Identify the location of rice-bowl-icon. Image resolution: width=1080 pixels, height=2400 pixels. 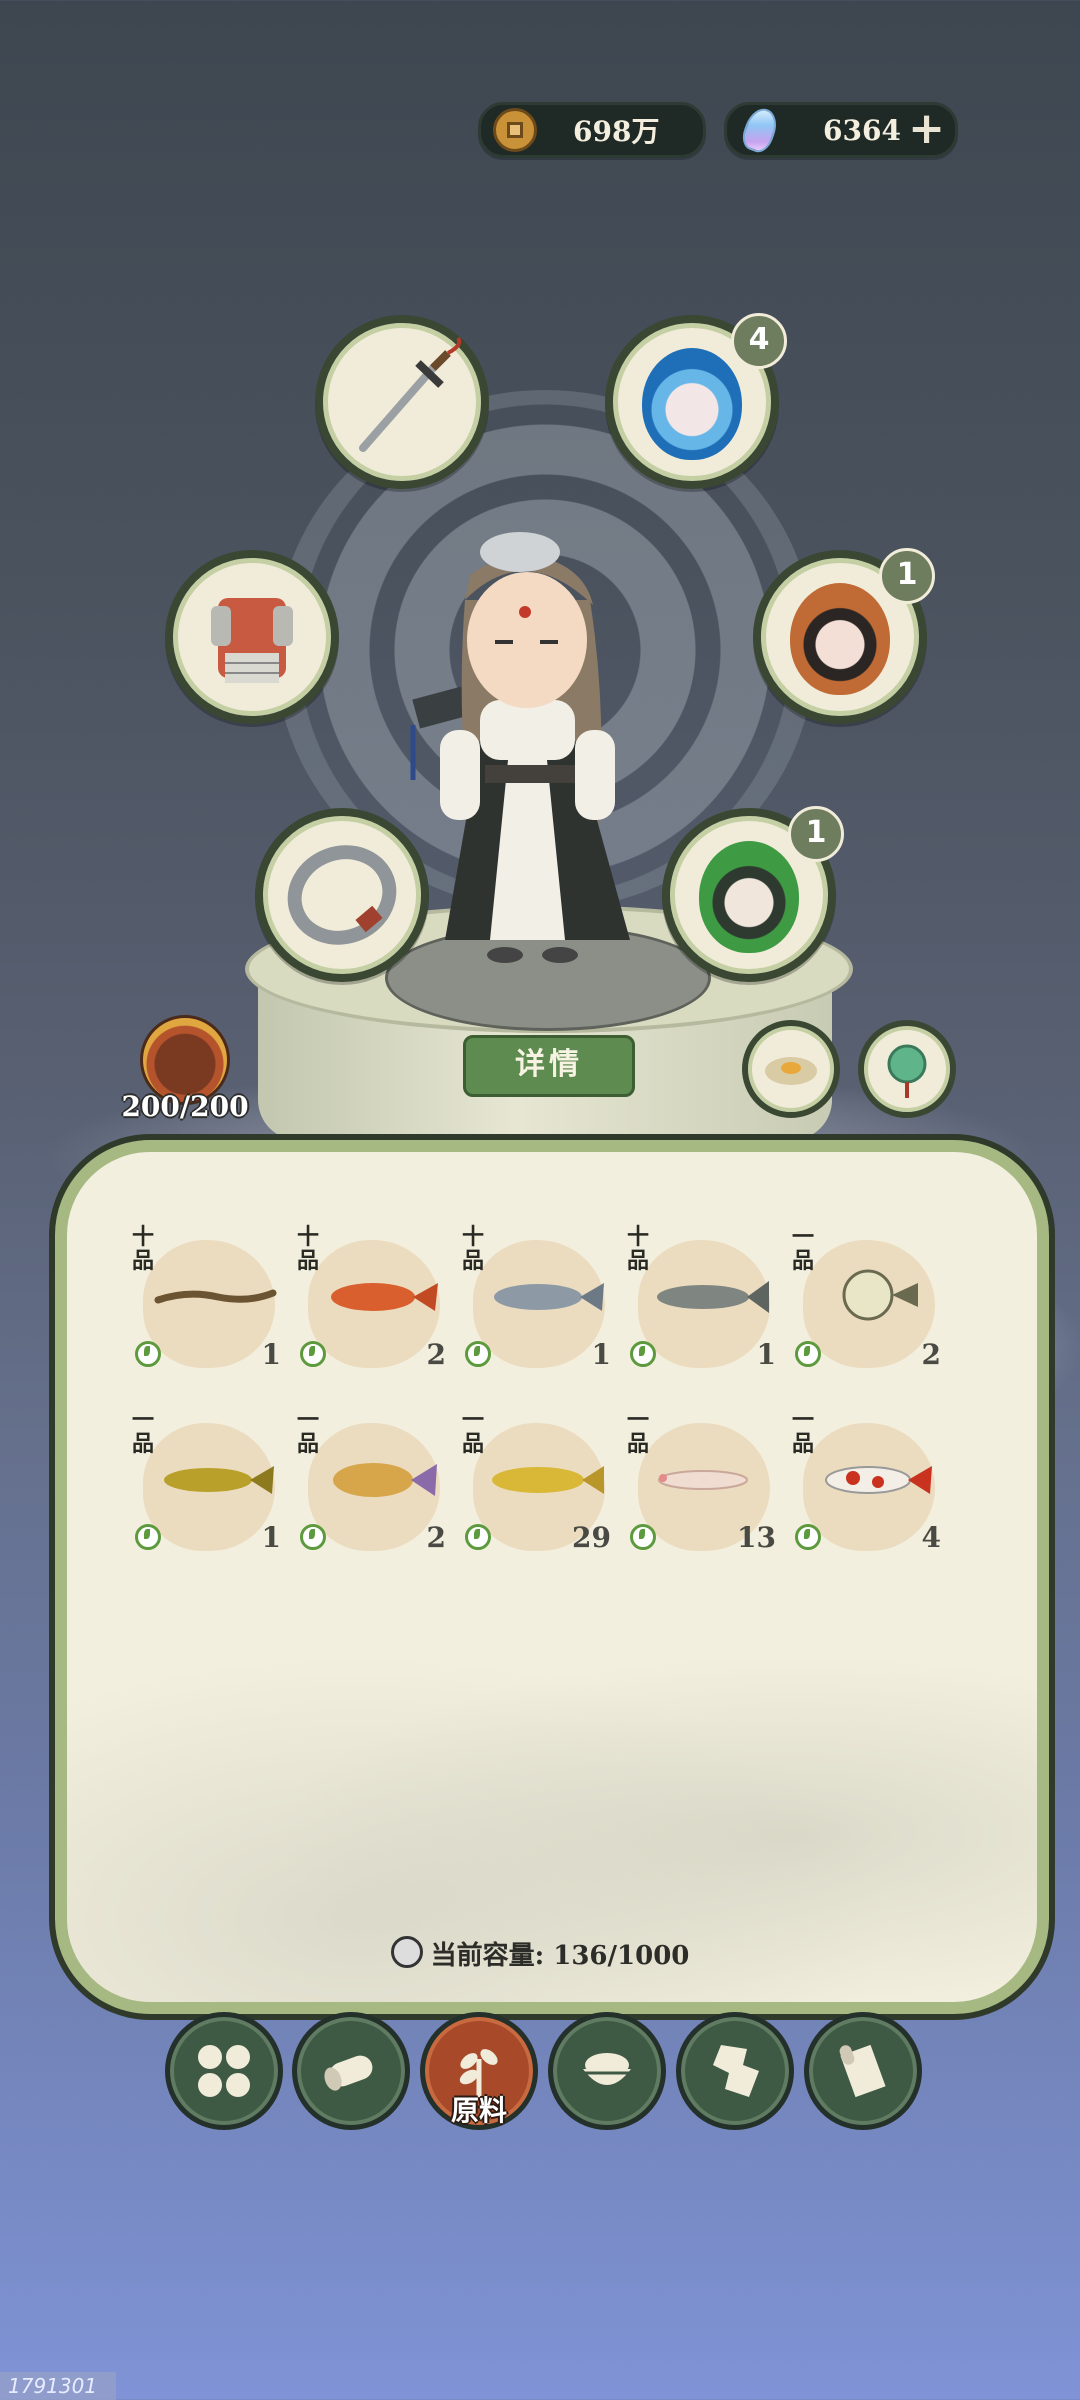
(607, 2069).